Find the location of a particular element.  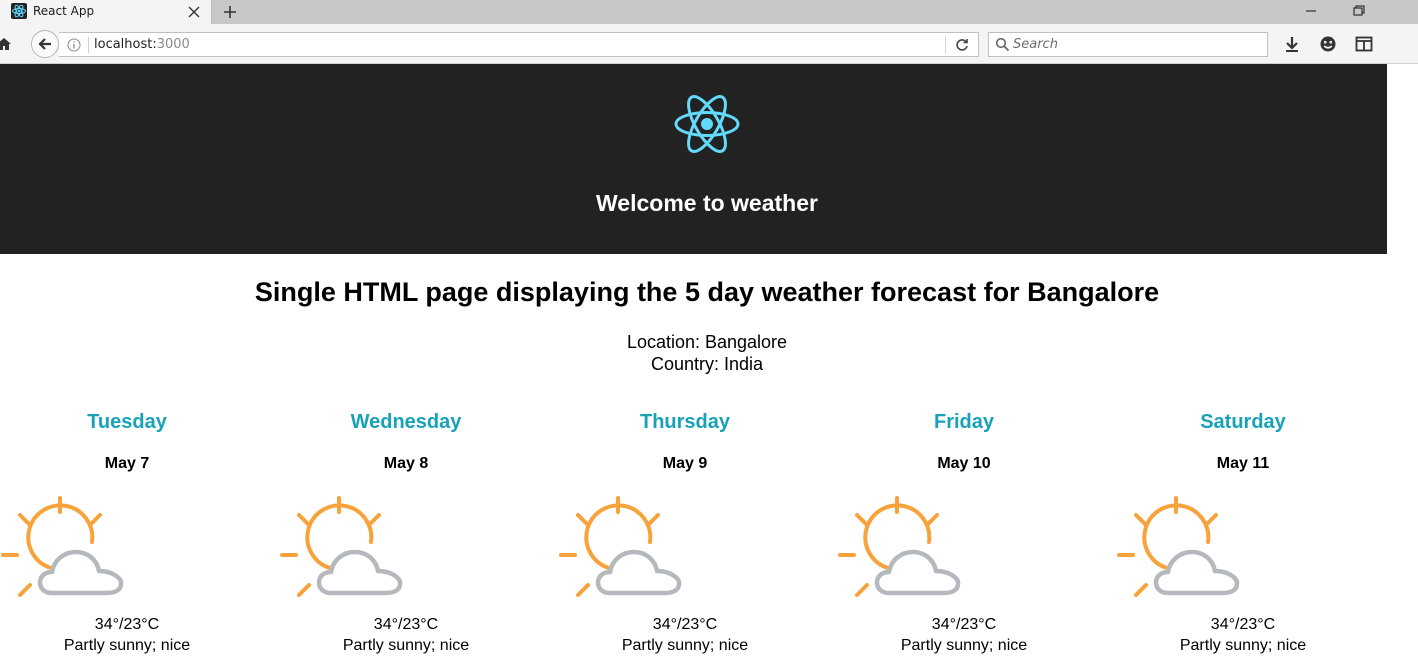

info-icon is located at coordinates (74, 45).